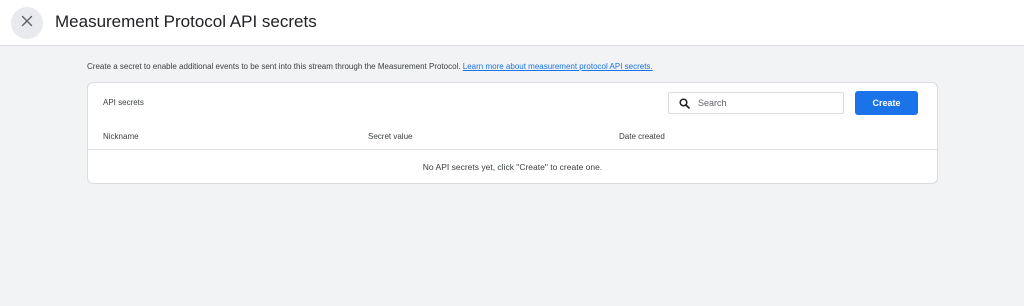  I want to click on card-title: API secrets, so click(123, 102).